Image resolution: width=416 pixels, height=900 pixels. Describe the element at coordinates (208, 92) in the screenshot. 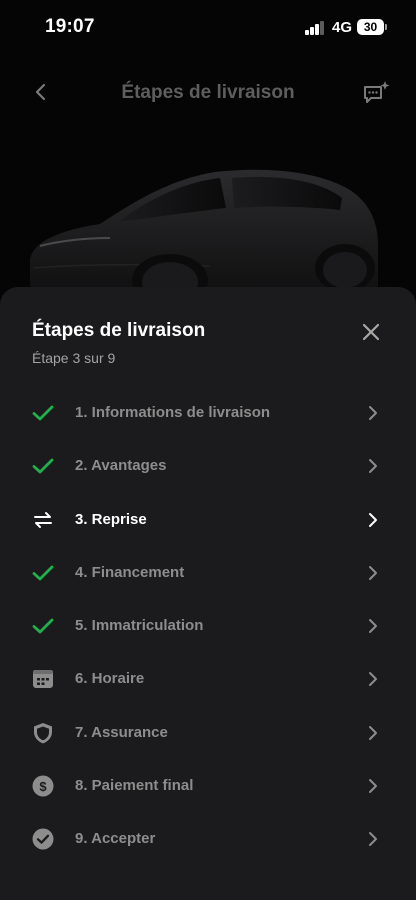

I see `page-title: Étapes de livraison` at that location.